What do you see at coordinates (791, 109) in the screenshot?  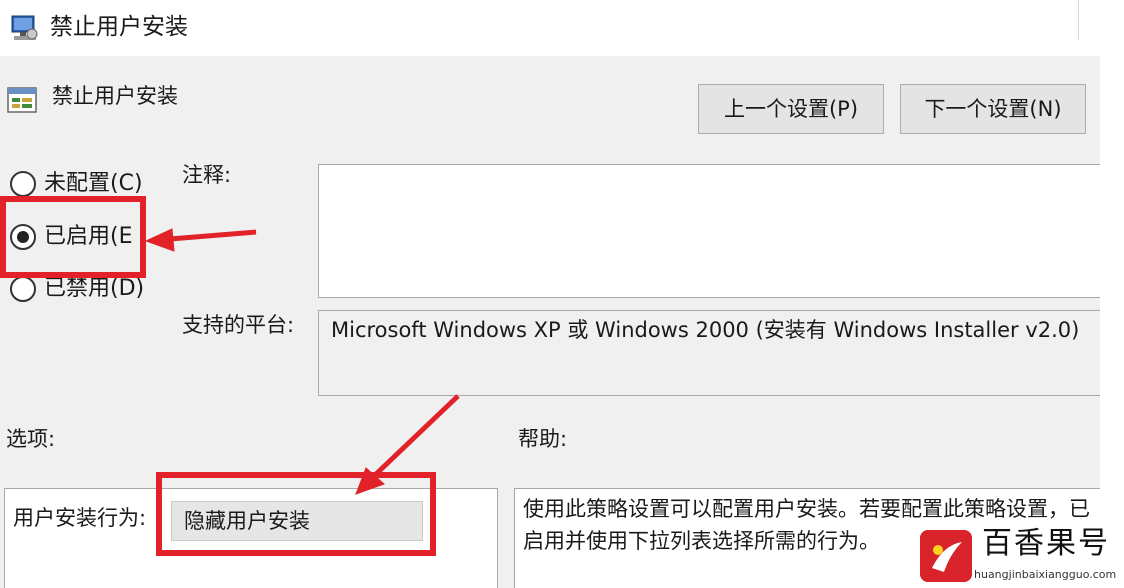 I see `previous-setting-button: 上一个设置(P)` at bounding box center [791, 109].